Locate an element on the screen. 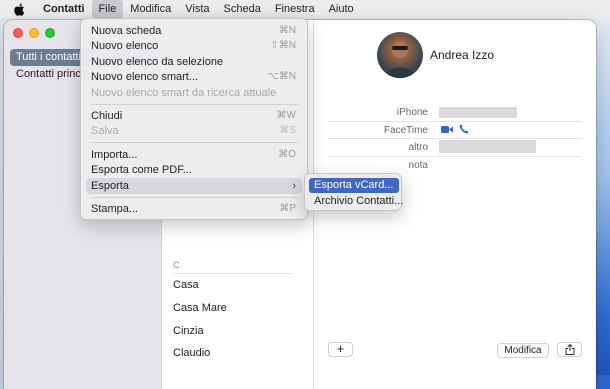  menu-shortcut: ⇧⌘N is located at coordinates (283, 45).